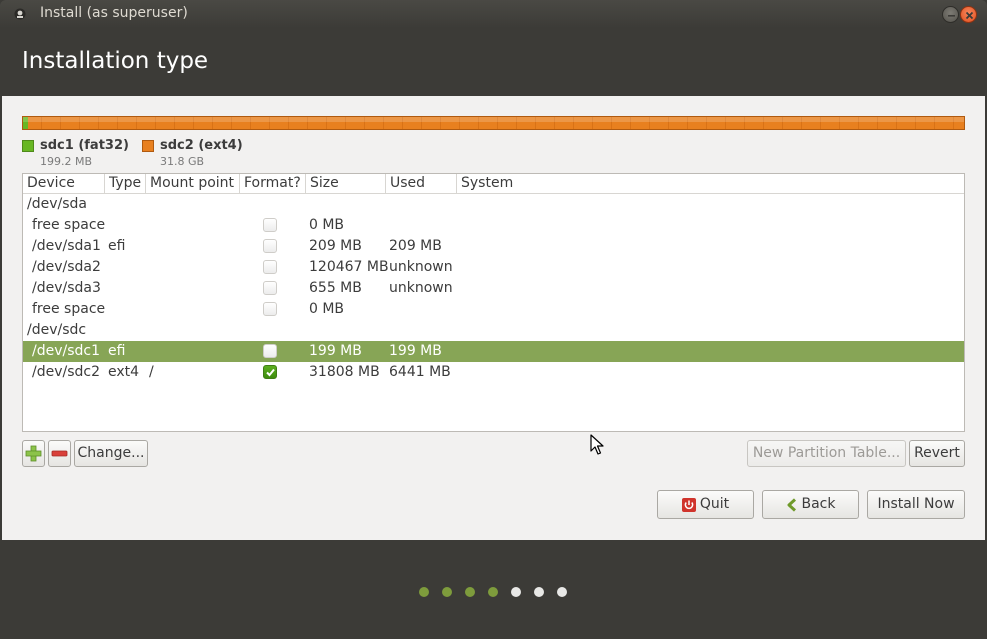 The width and height of the screenshot is (987, 639). Describe the element at coordinates (493, 123) in the screenshot. I see `partition-bar` at that location.